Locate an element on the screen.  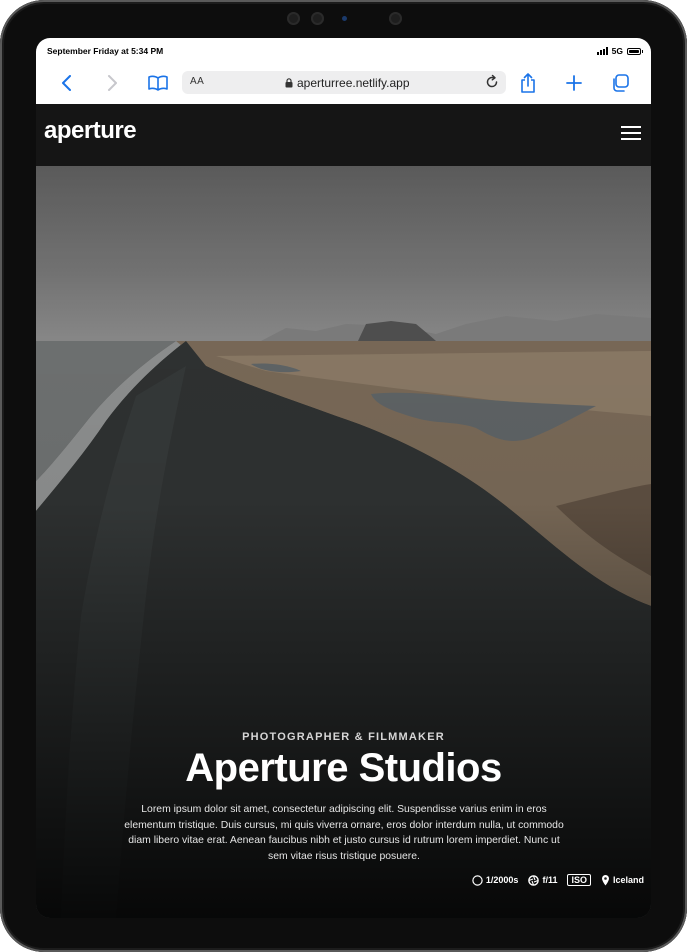
location-pin-icon is located at coordinates (605, 880).